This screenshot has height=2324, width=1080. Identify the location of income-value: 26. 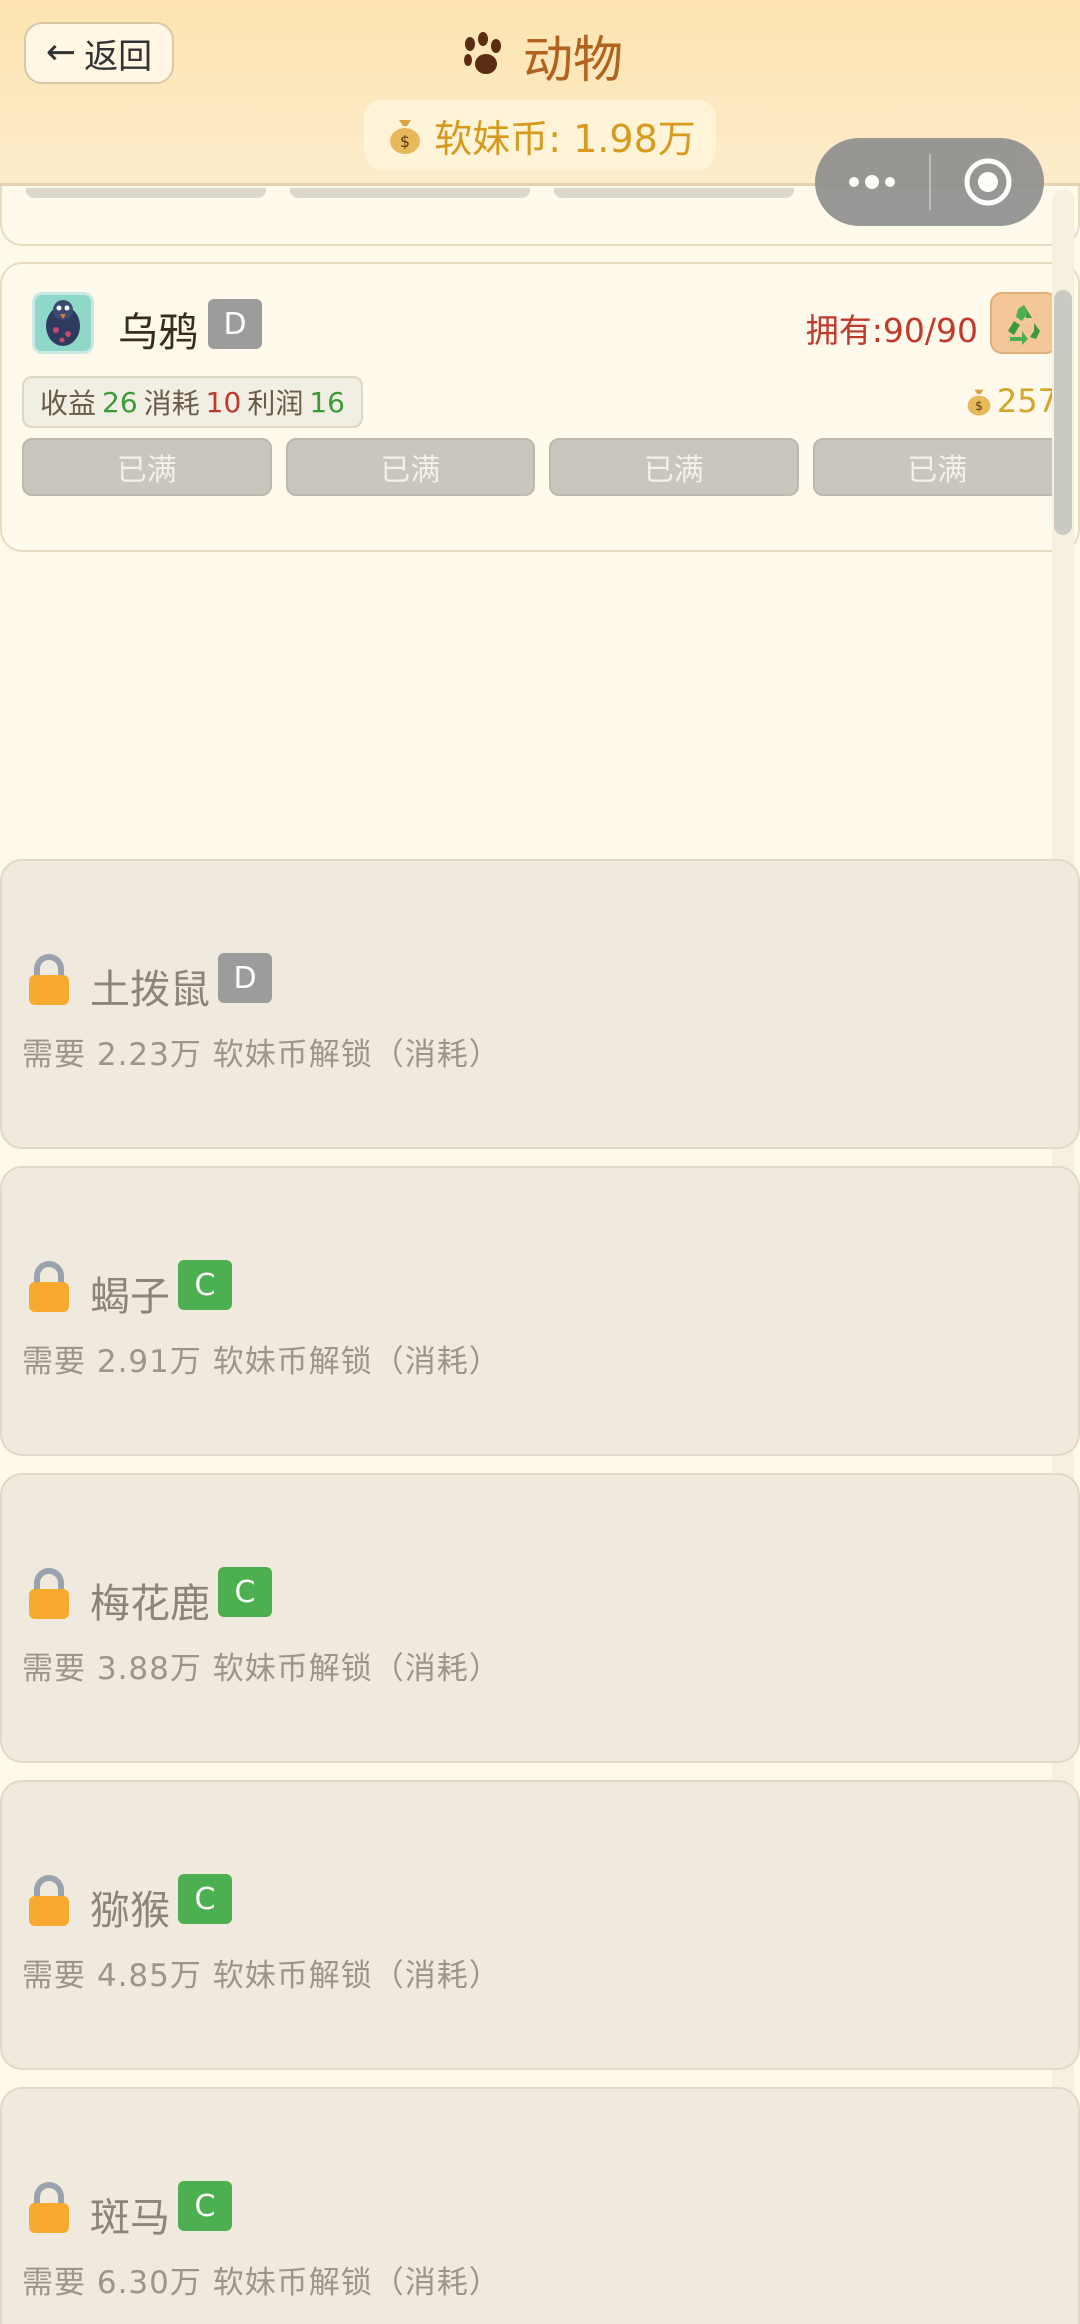
(120, 402).